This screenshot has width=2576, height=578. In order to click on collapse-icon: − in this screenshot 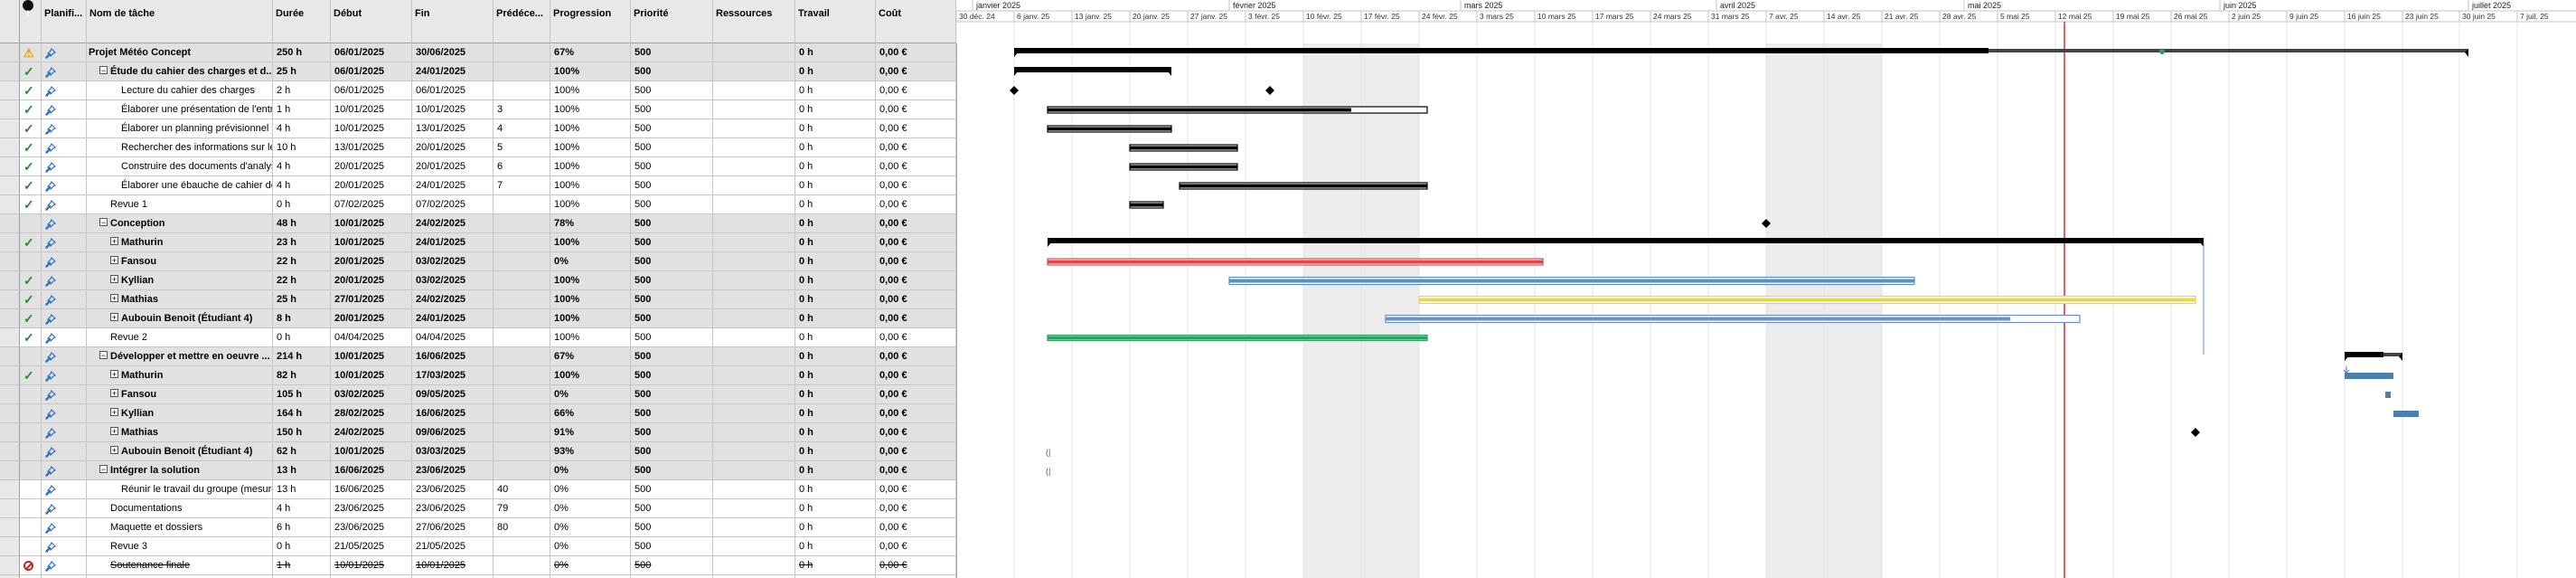, I will do `click(104, 469)`.